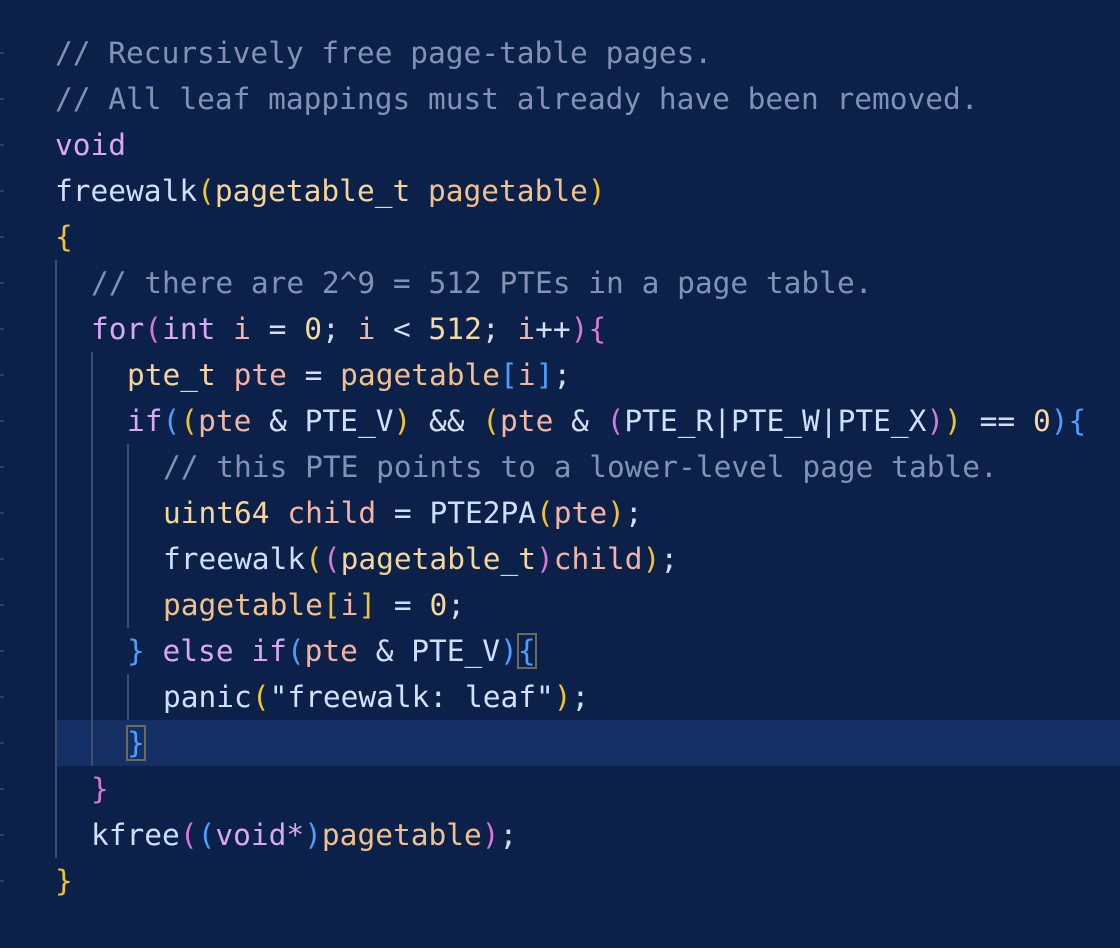  I want to click on code-token: PTE_X, so click(882, 421).